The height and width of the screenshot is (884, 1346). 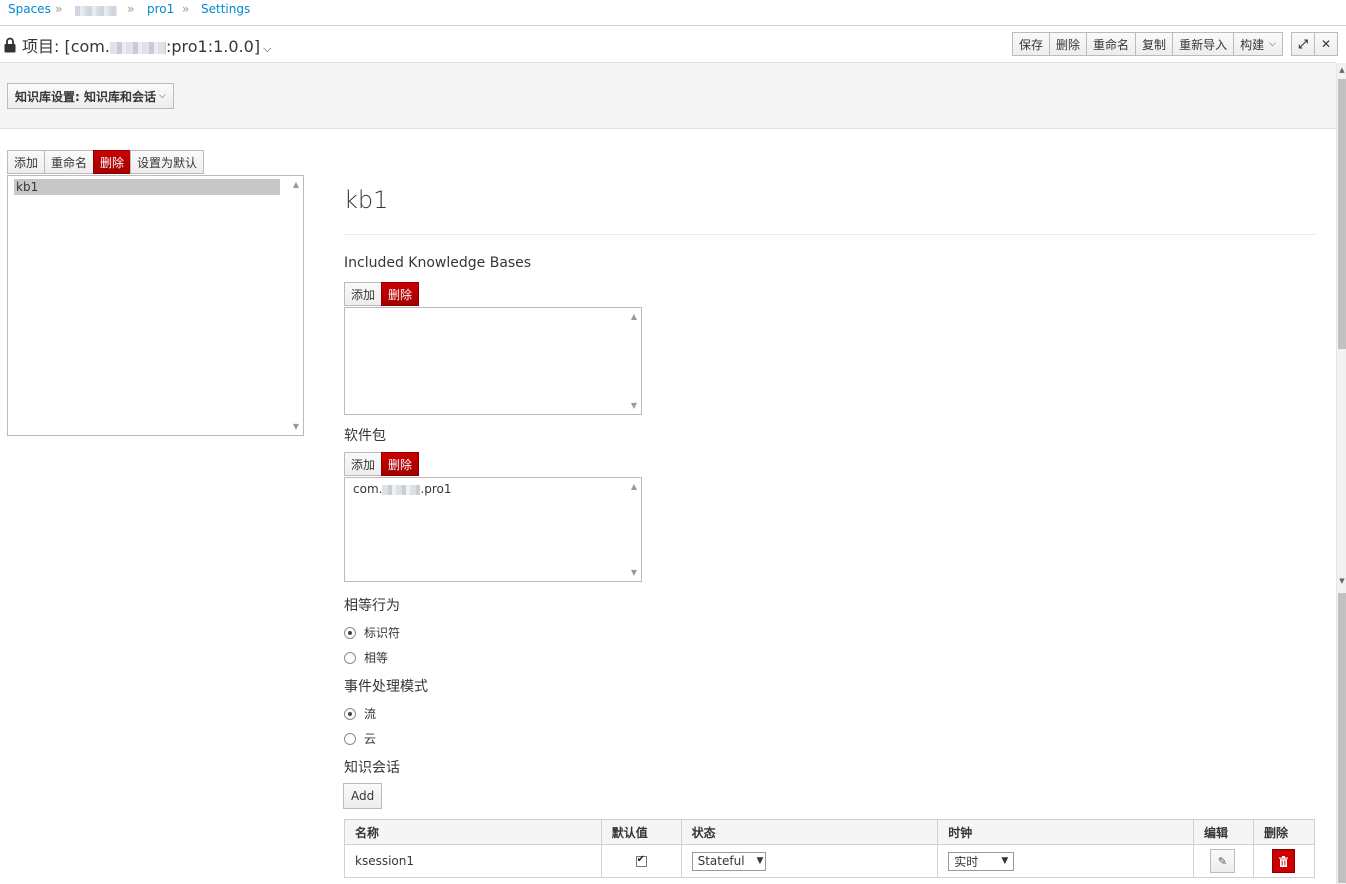 What do you see at coordinates (370, 739) in the screenshot?
I see `radio-label: 云` at bounding box center [370, 739].